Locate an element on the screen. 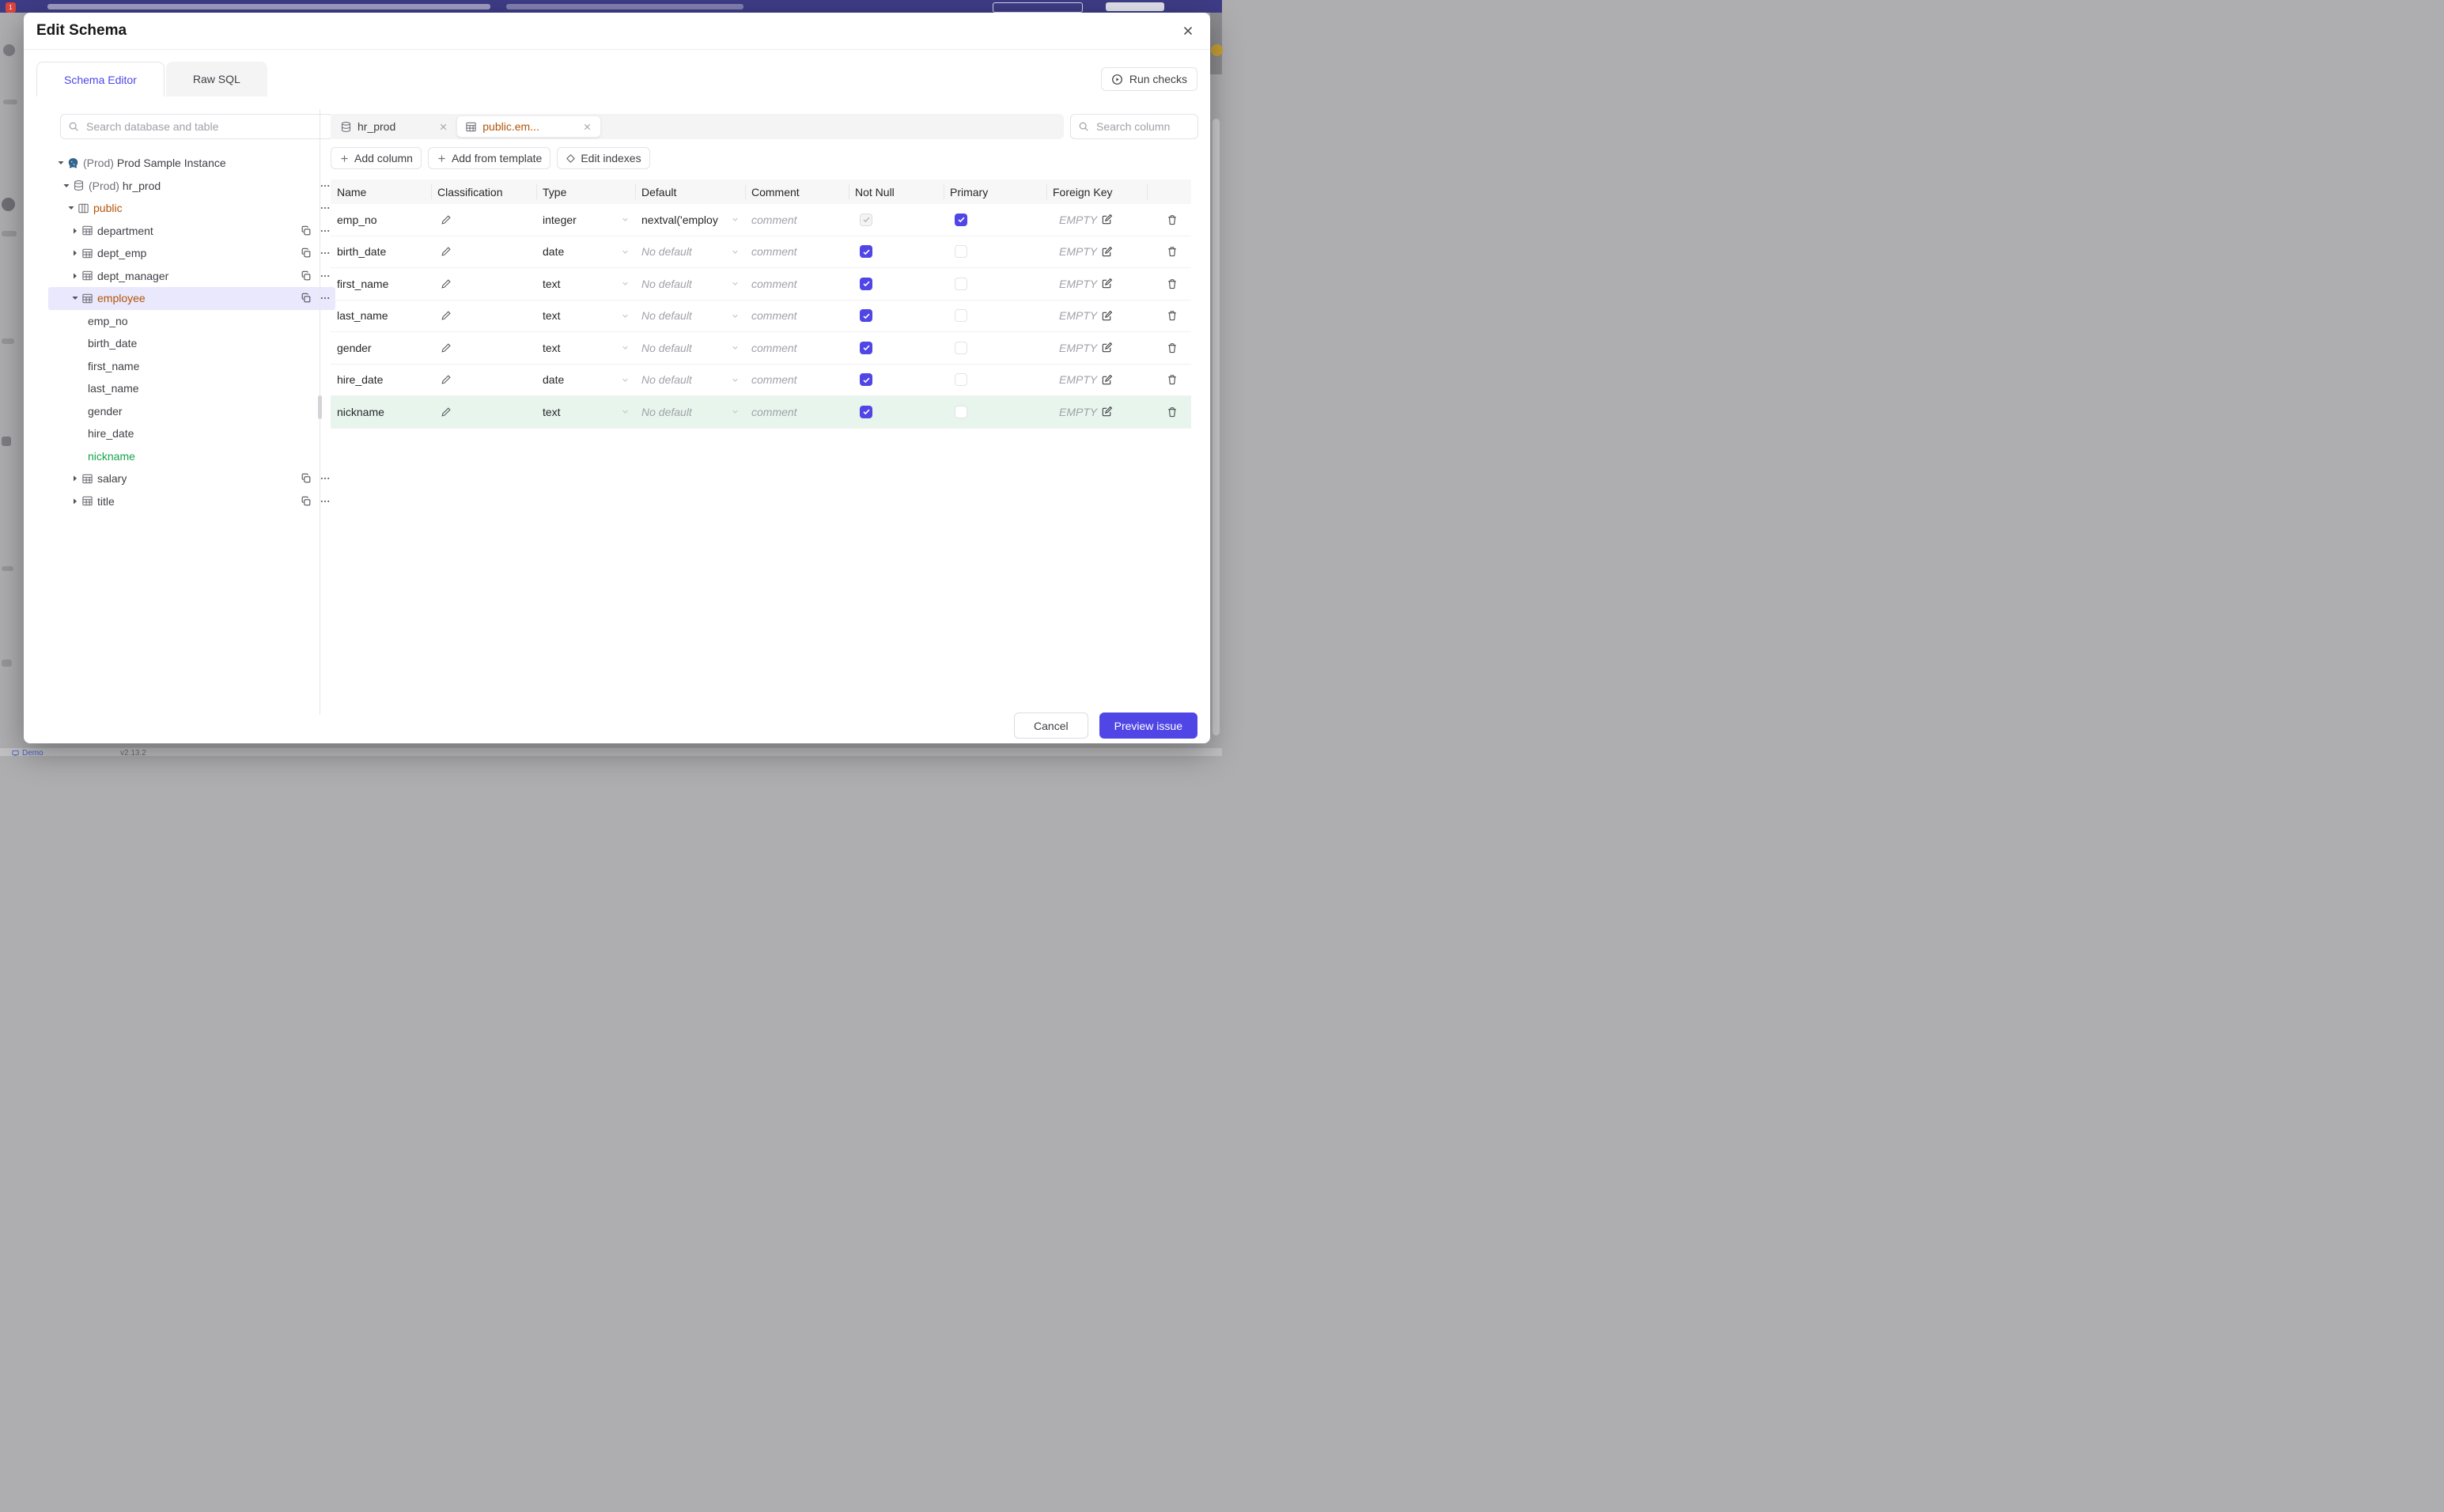 The image size is (2444, 1512). tree-item-salary: salary is located at coordinates (191, 479).